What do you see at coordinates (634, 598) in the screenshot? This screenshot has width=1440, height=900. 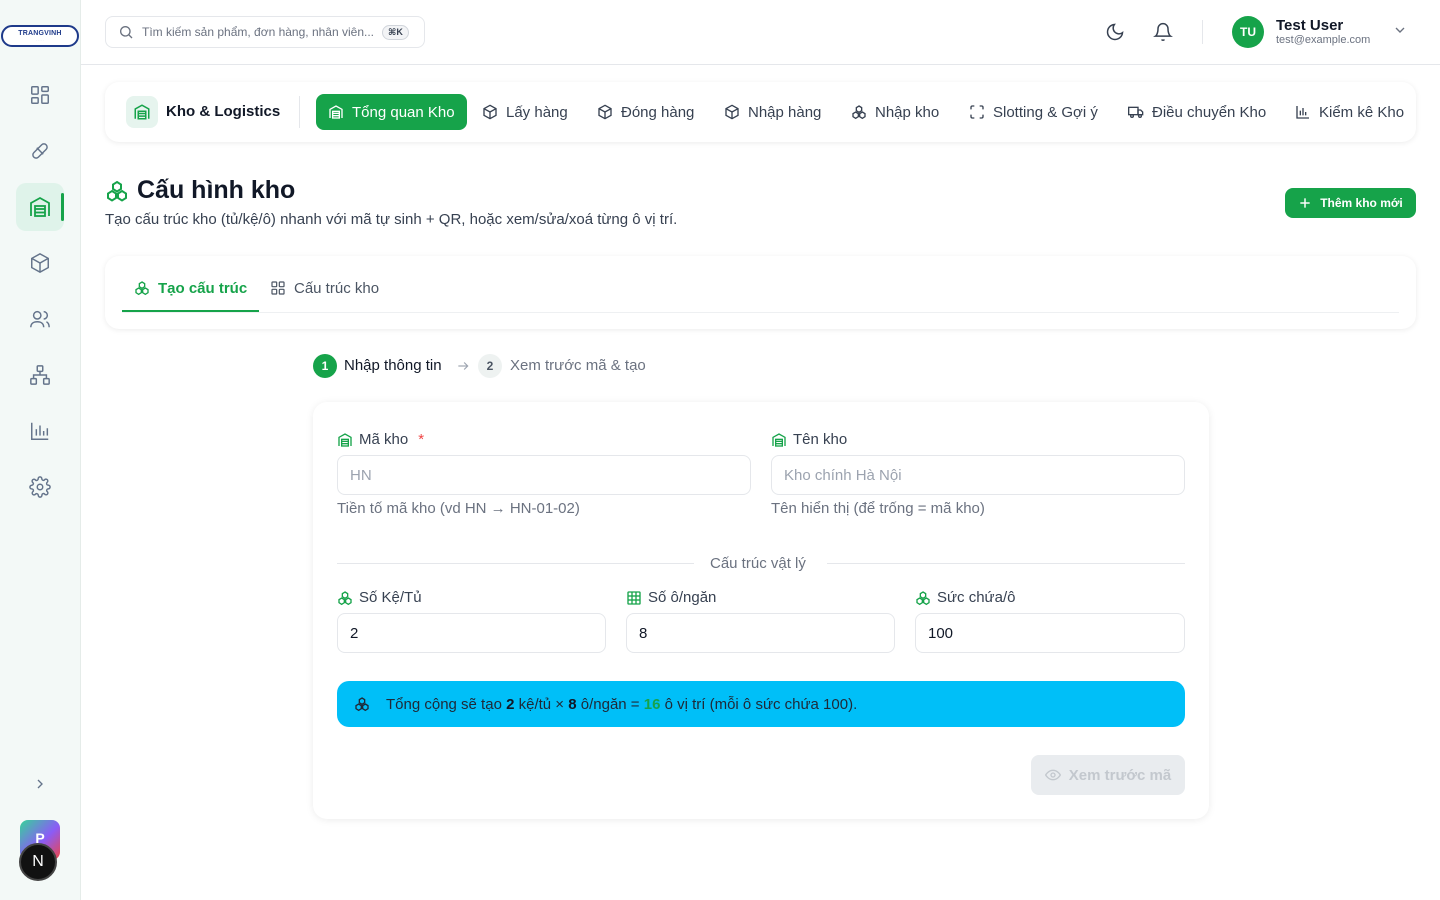 I see `table-grid-icon` at bounding box center [634, 598].